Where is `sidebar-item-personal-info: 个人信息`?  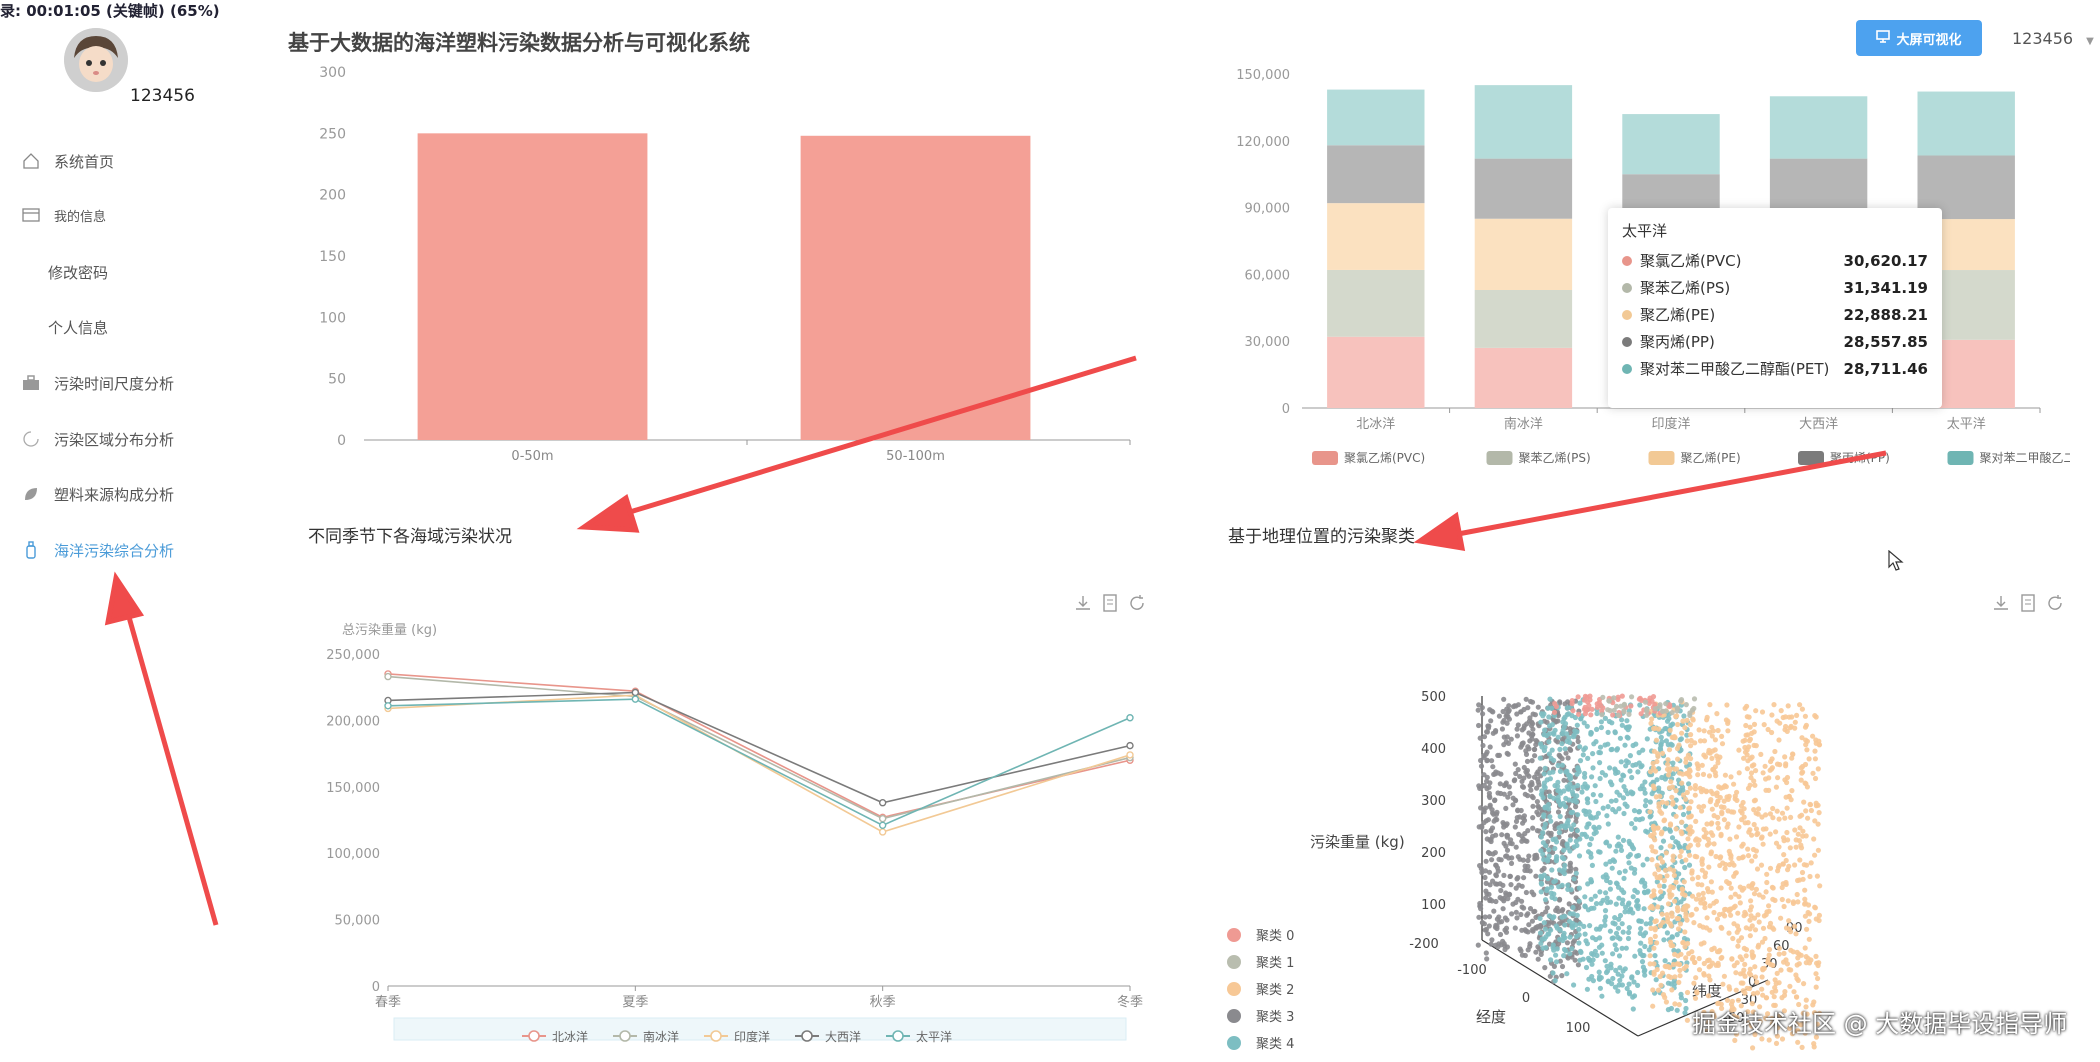 sidebar-item-personal-info: 个人信息 is located at coordinates (78, 327).